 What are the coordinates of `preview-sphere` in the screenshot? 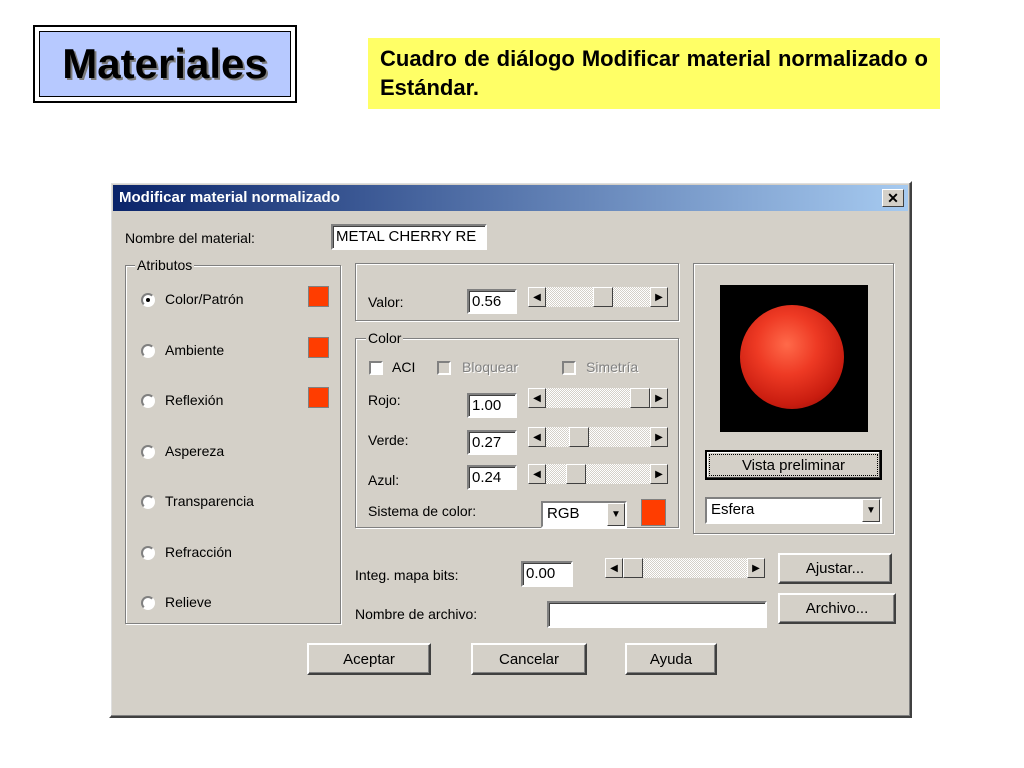 It's located at (792, 357).